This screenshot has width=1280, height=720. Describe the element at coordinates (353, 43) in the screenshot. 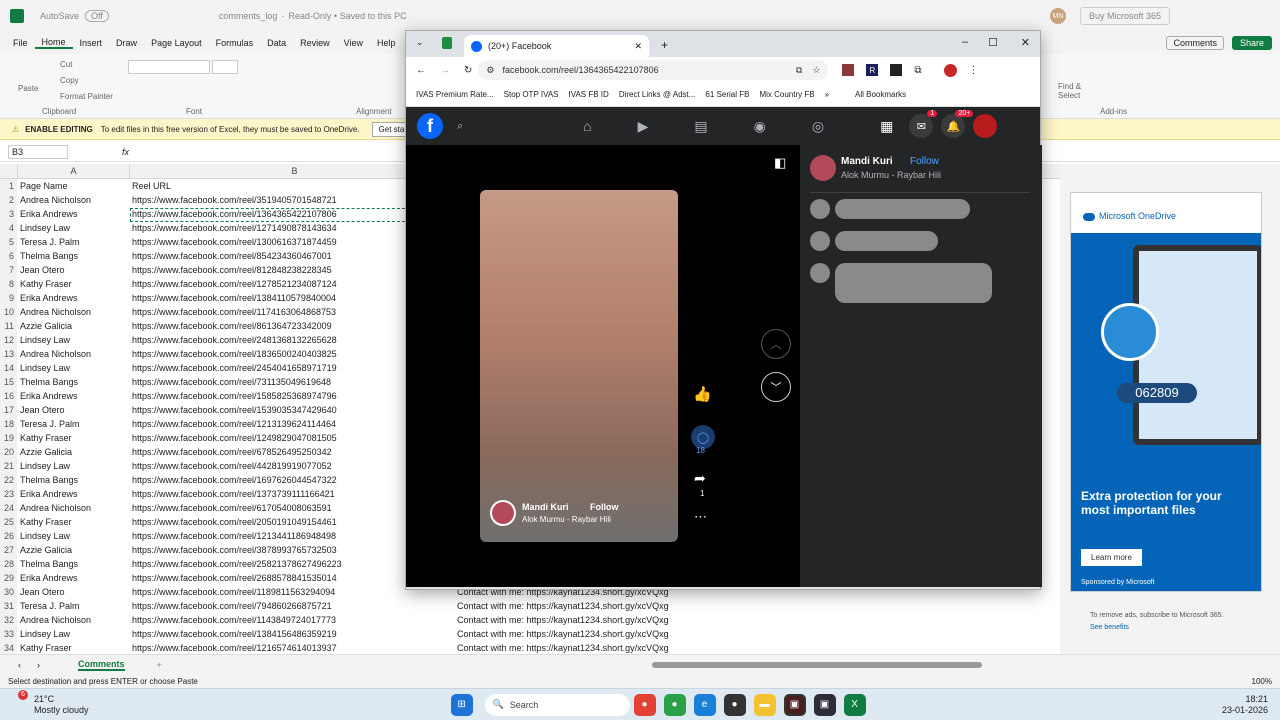

I see `menu-view: View` at that location.